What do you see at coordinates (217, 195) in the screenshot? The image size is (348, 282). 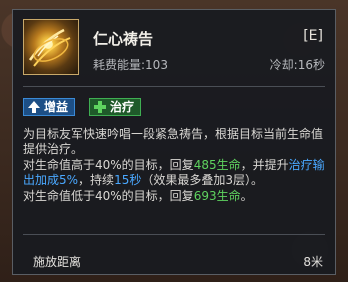 I see `heal-amount-low: 693生命` at bounding box center [217, 195].